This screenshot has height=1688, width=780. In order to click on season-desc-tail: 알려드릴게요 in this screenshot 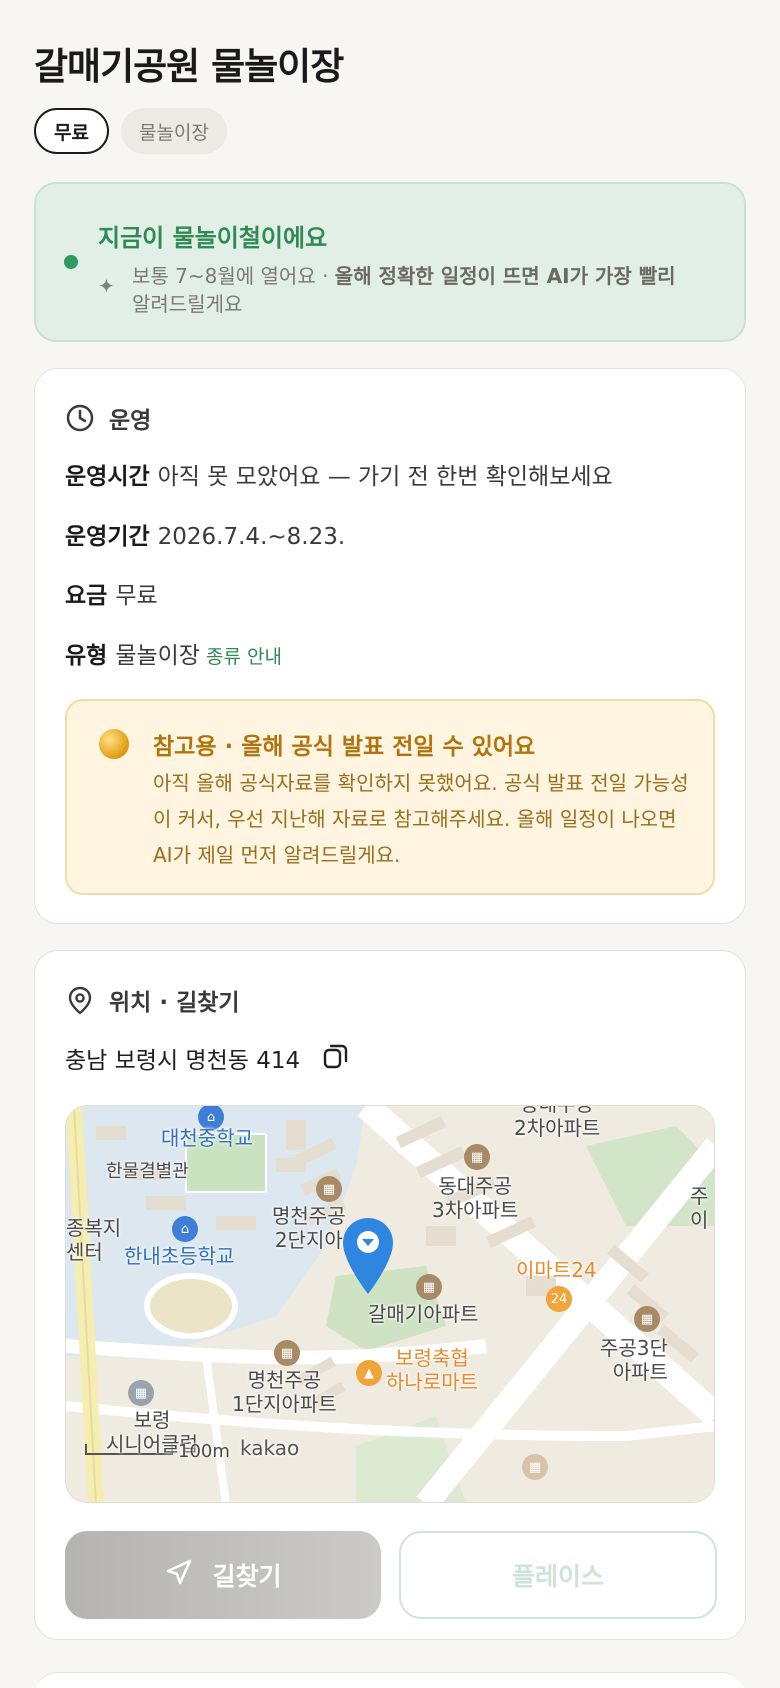, I will do `click(187, 304)`.